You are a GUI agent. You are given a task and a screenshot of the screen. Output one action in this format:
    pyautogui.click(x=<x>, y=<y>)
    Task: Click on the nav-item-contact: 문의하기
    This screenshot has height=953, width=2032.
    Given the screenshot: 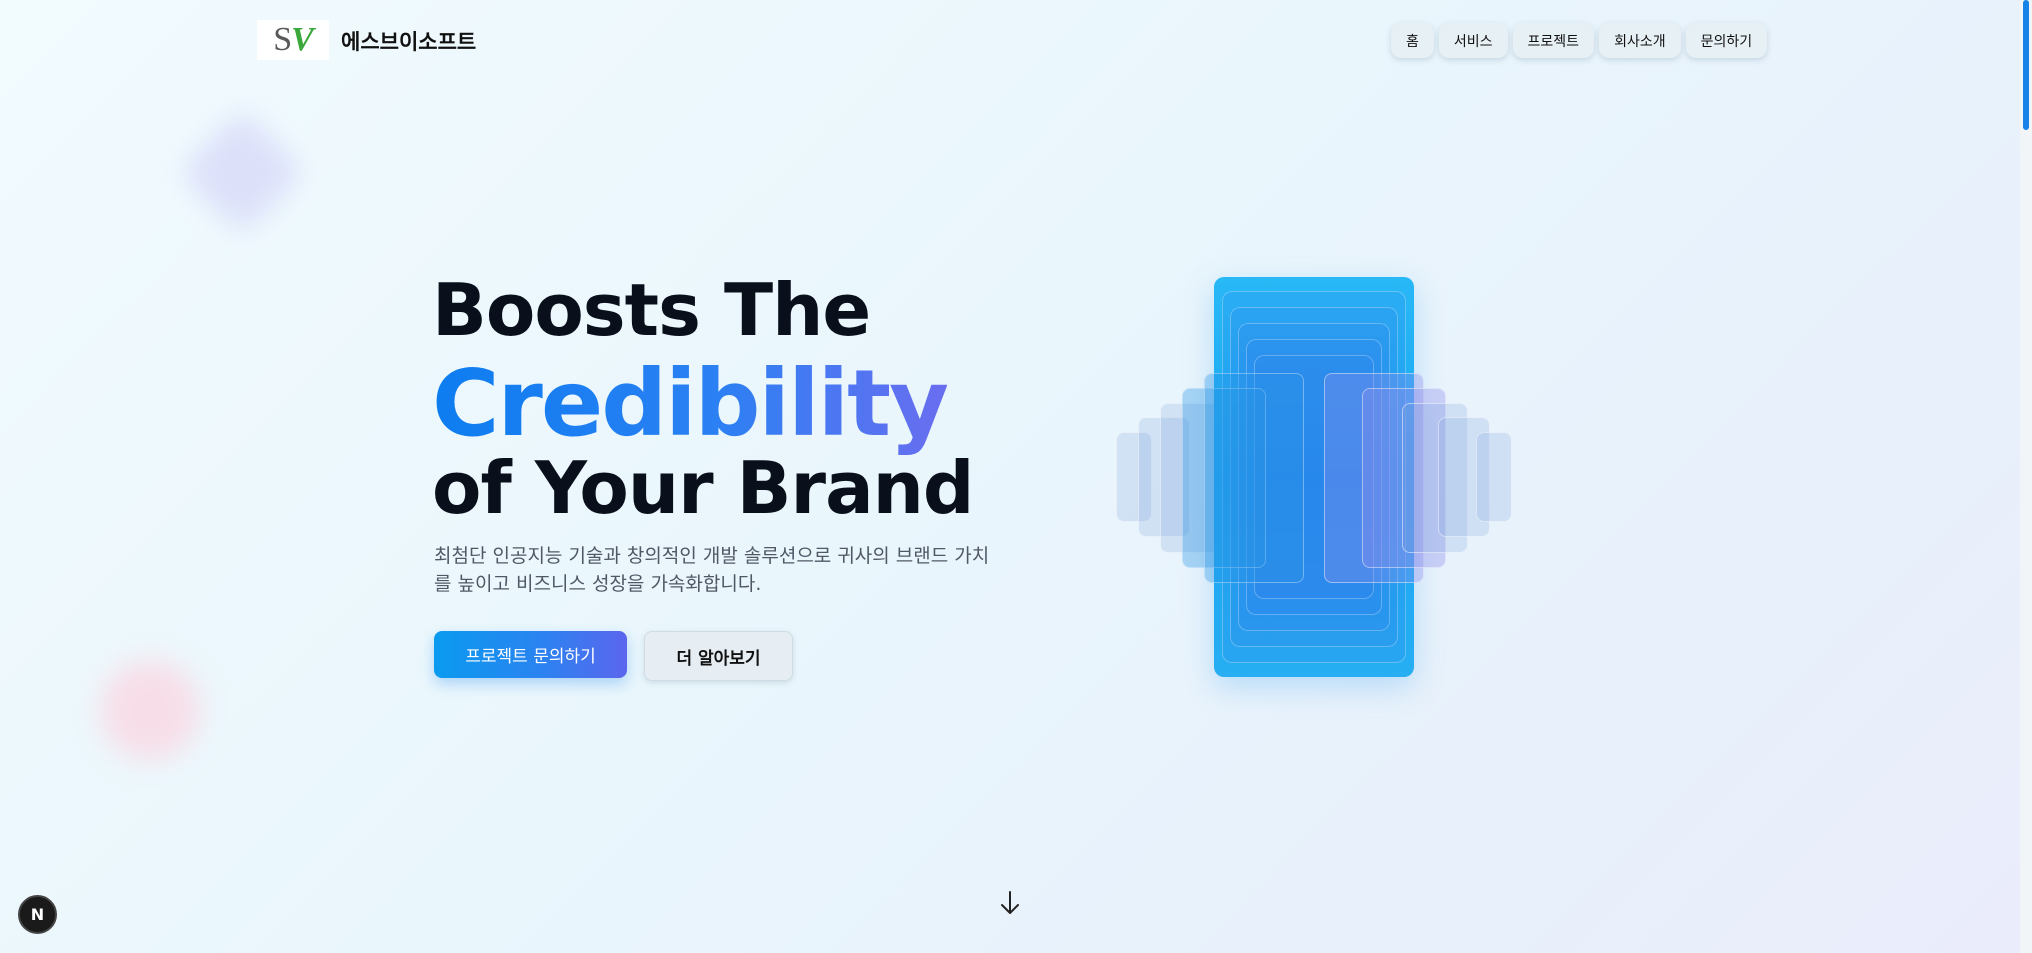 What is the action you would take?
    pyautogui.click(x=1726, y=40)
    